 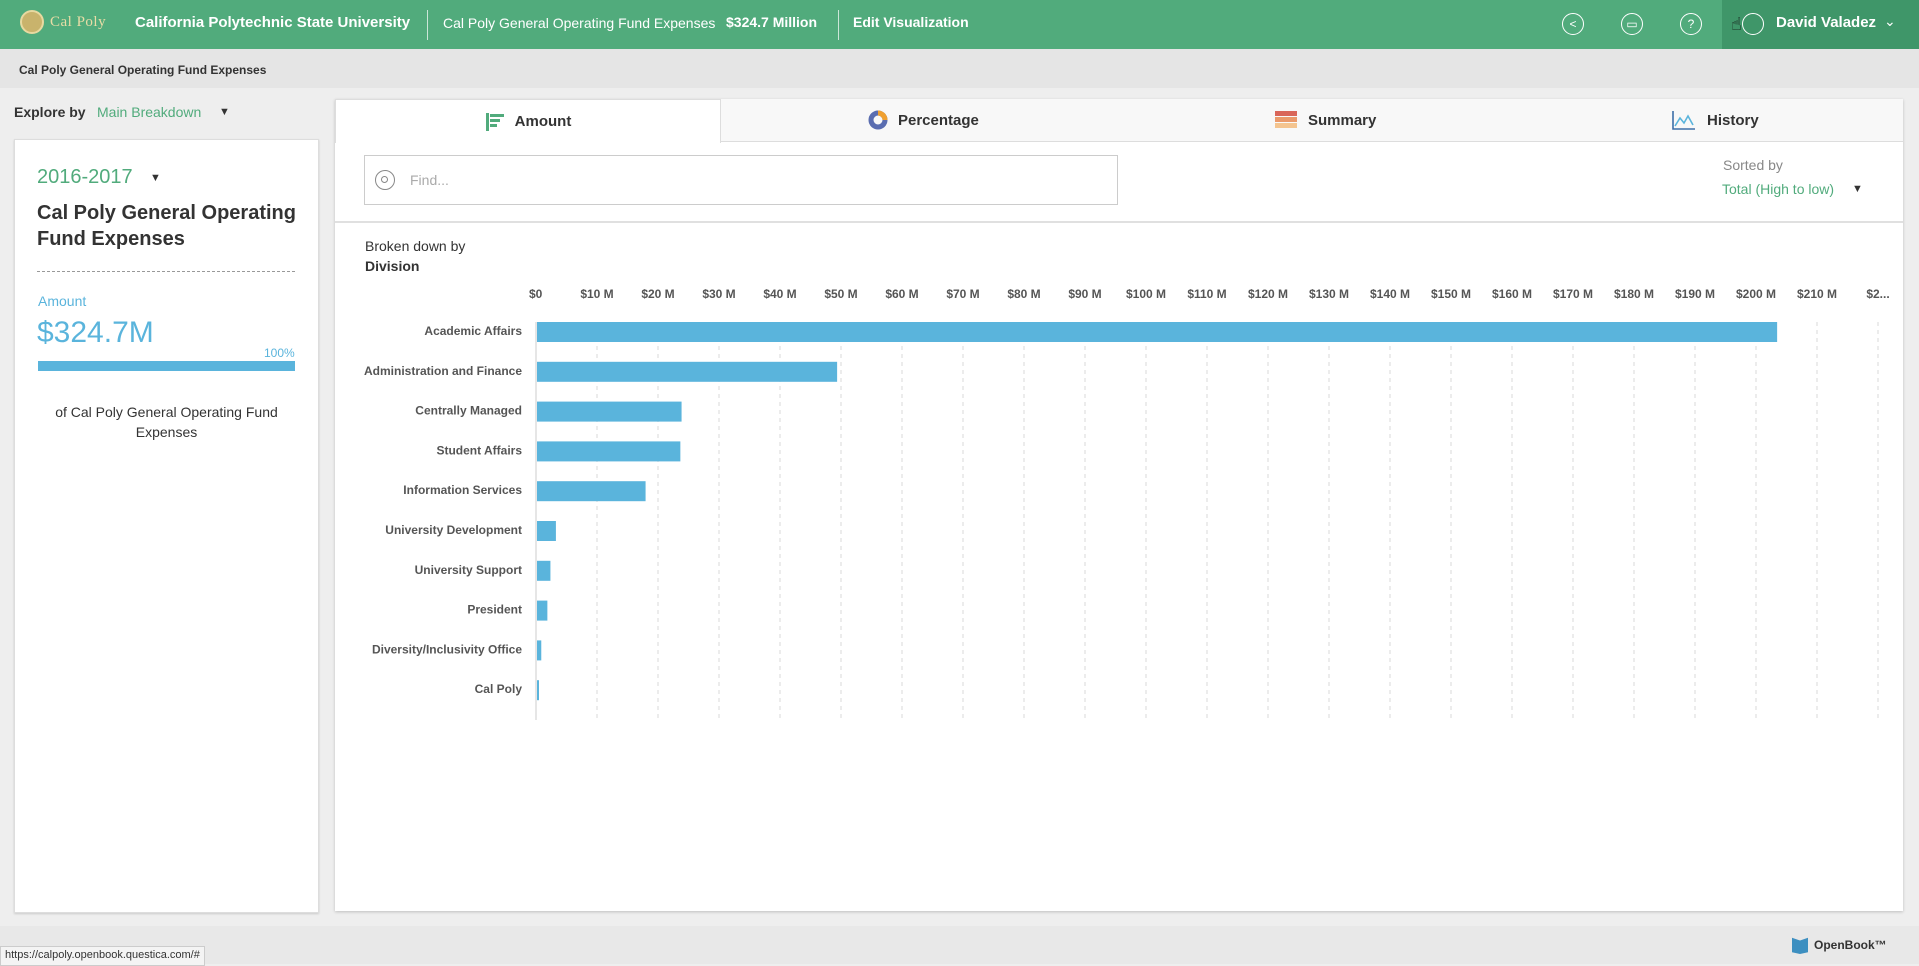 I want to click on amount-label: Amount, so click(x=62, y=301).